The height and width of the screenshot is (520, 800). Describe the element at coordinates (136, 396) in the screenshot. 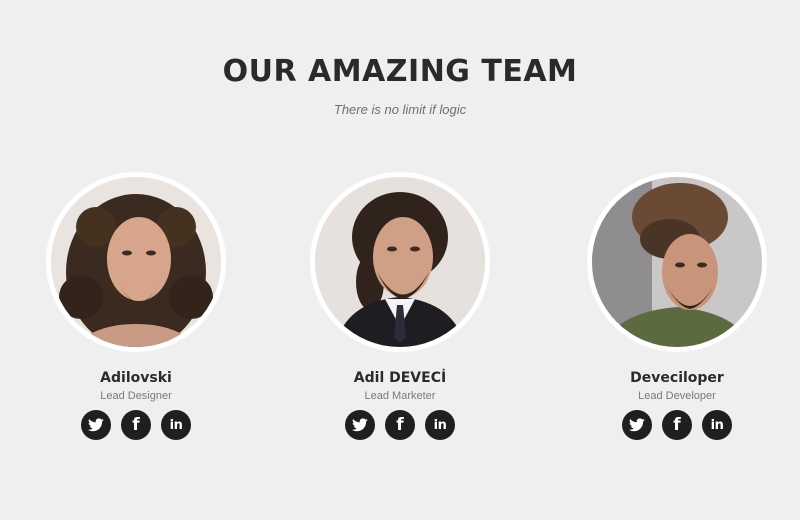

I see `member-role: Lead Designer` at that location.